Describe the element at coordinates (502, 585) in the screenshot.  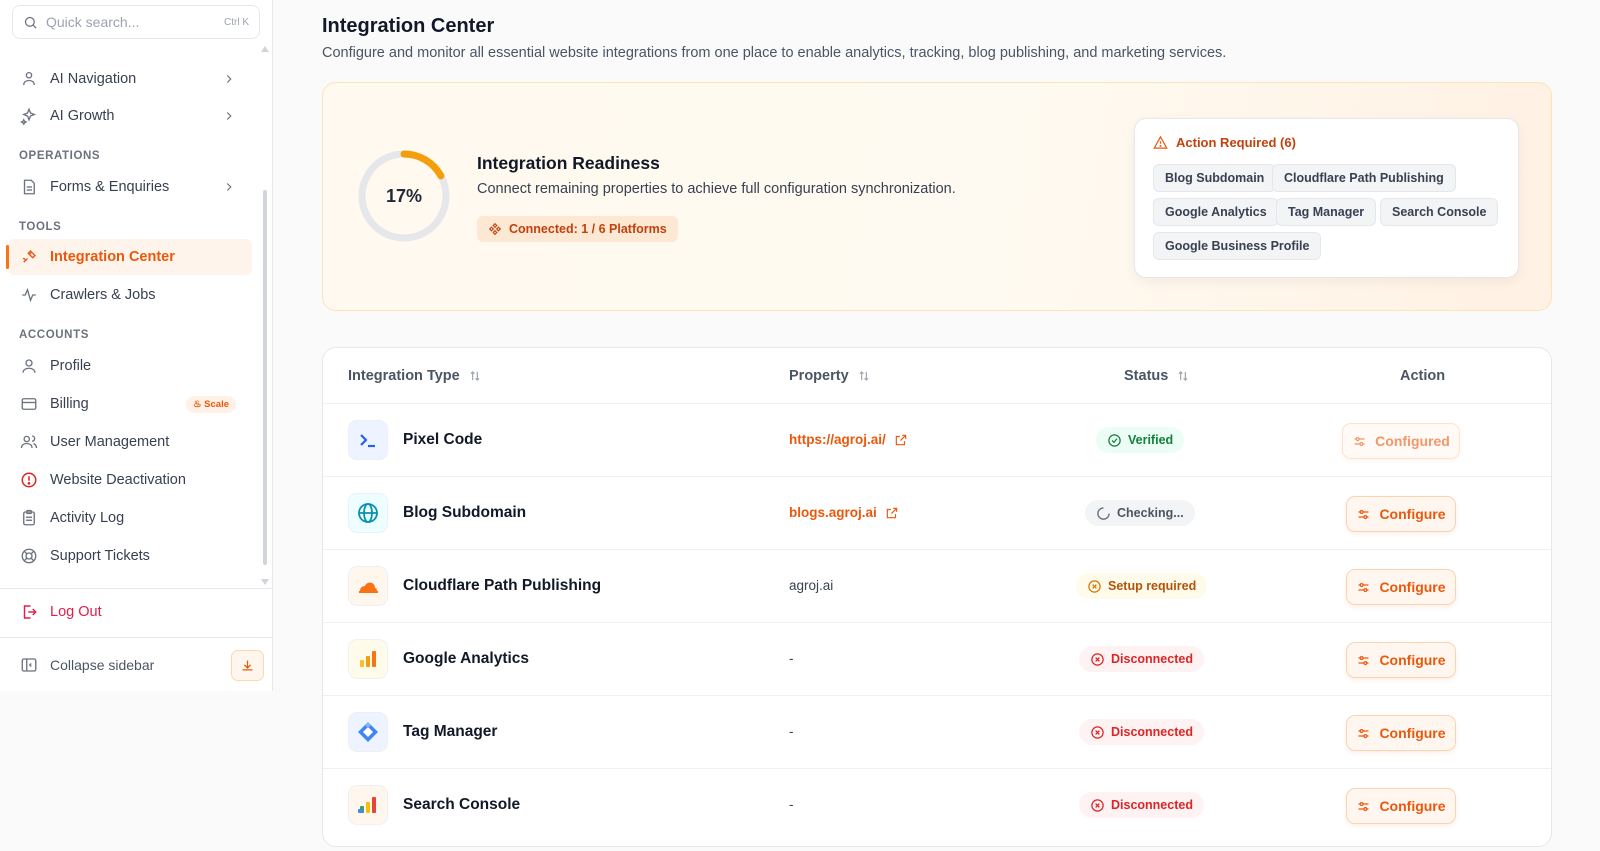
I see `integration-name: Cloudflare Path Publishing` at that location.